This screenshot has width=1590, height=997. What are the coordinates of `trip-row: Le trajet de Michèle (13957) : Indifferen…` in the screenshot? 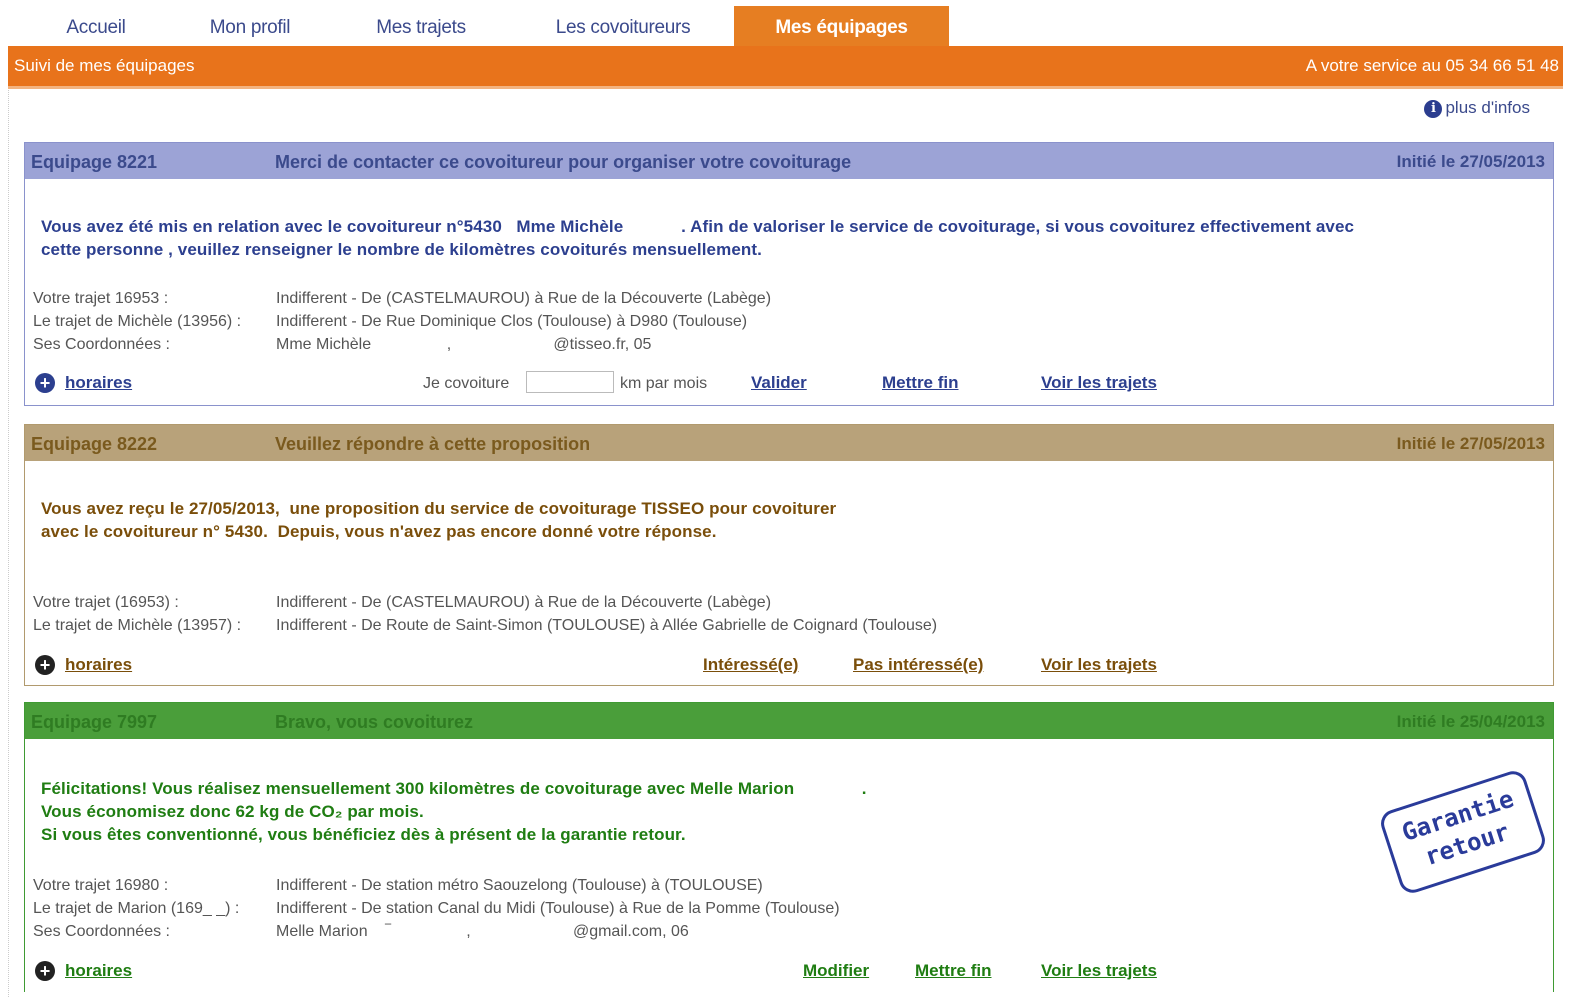 It's located at (485, 625).